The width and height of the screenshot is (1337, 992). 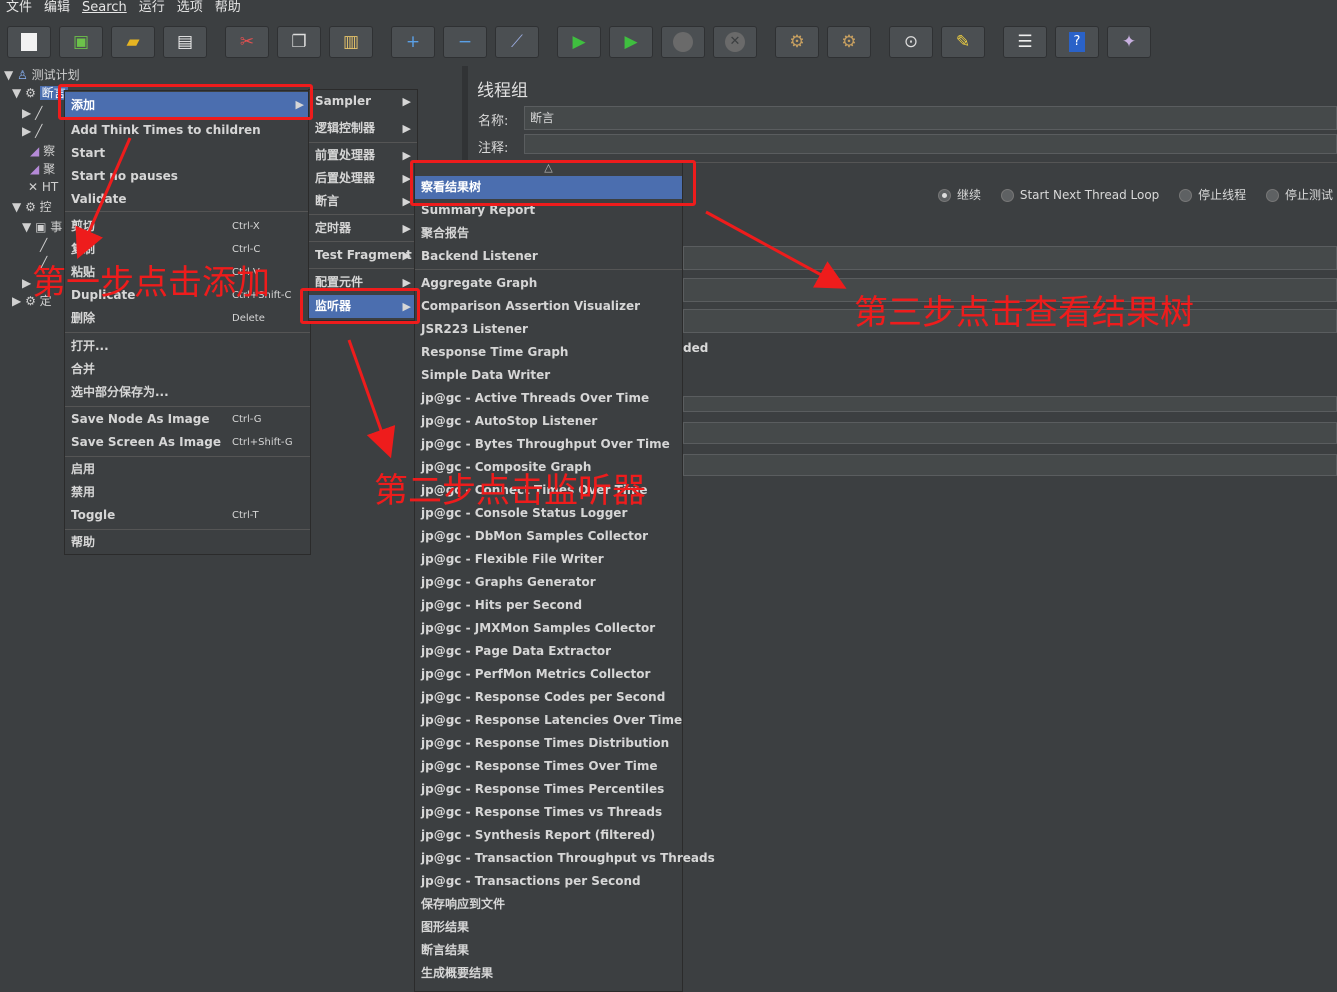 I want to click on menu-file: 文件, so click(x=19, y=9).